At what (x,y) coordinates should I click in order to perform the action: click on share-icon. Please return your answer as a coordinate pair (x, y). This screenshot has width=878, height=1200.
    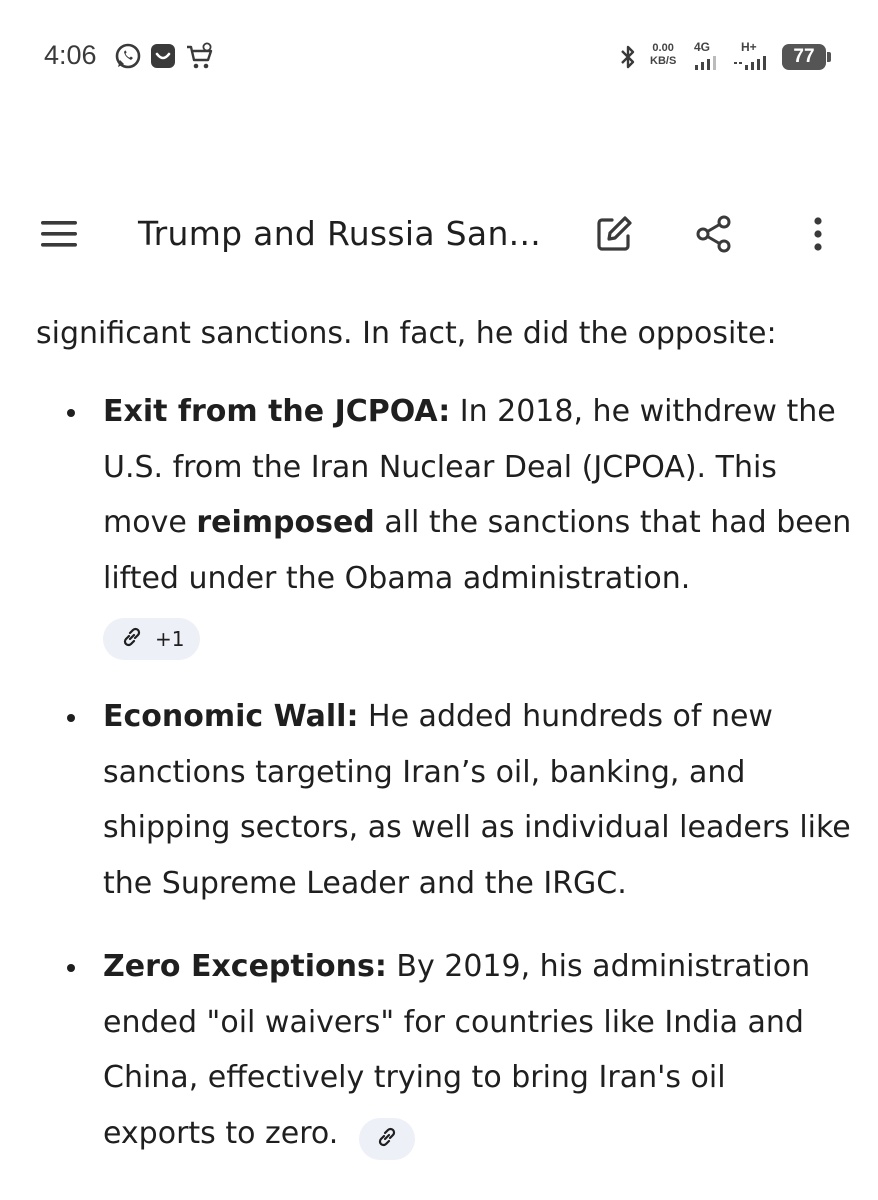
    Looking at the image, I should click on (714, 236).